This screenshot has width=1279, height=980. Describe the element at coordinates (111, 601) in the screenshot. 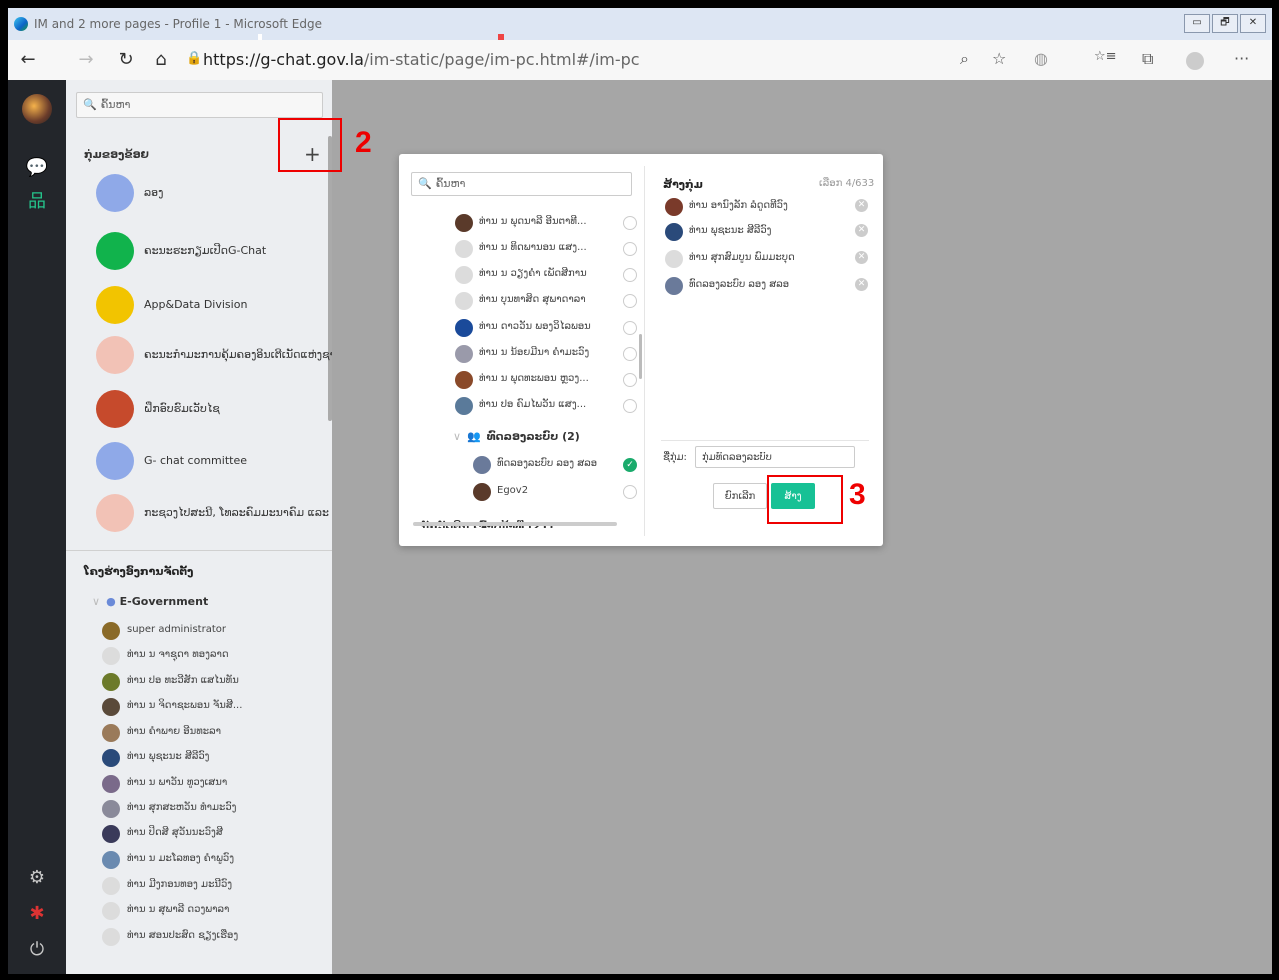

I see `department-icon: ●` at that location.